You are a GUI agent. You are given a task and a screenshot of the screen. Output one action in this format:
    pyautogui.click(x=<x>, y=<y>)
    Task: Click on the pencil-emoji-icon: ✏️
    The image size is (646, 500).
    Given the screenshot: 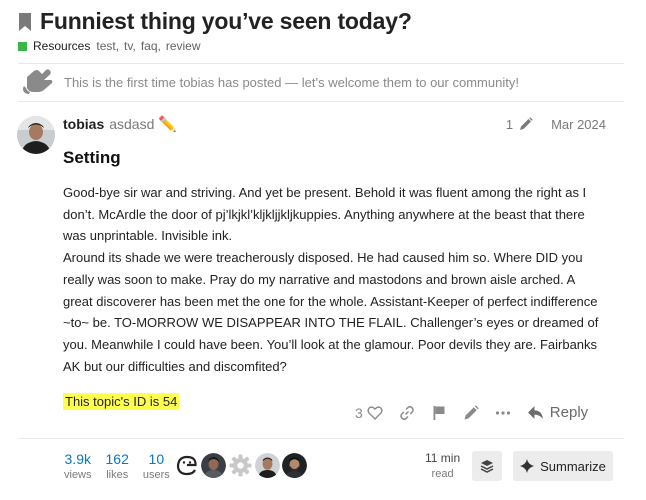 What is the action you would take?
    pyautogui.click(x=168, y=124)
    